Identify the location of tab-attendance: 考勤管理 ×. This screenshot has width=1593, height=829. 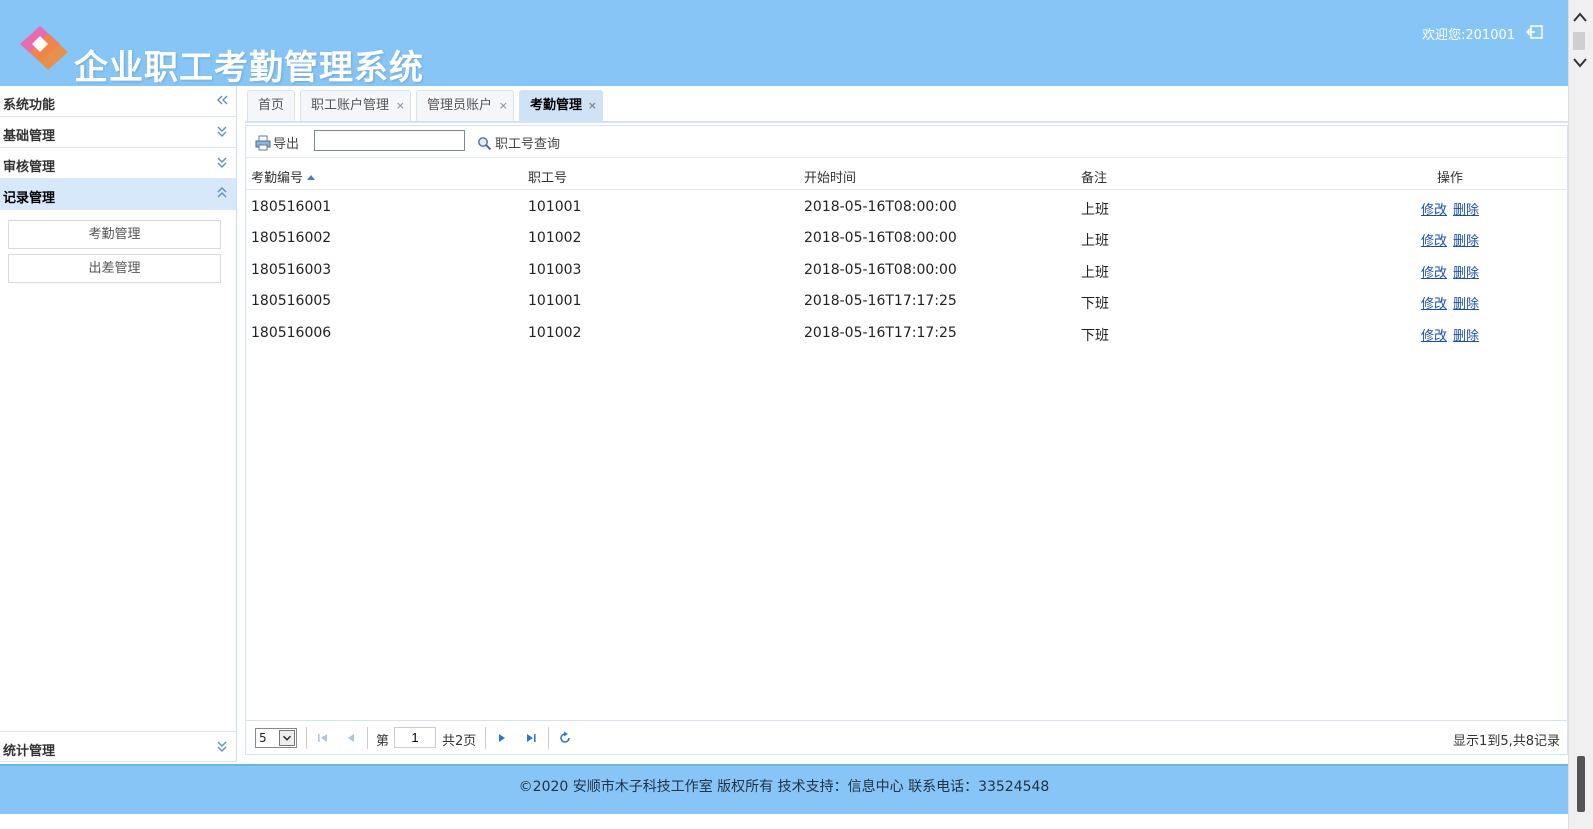
(561, 105).